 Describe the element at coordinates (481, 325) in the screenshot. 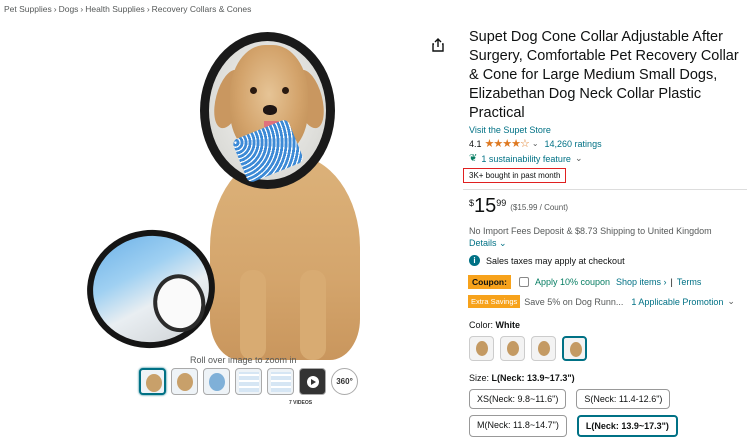

I see `color-label-text: Color:` at that location.